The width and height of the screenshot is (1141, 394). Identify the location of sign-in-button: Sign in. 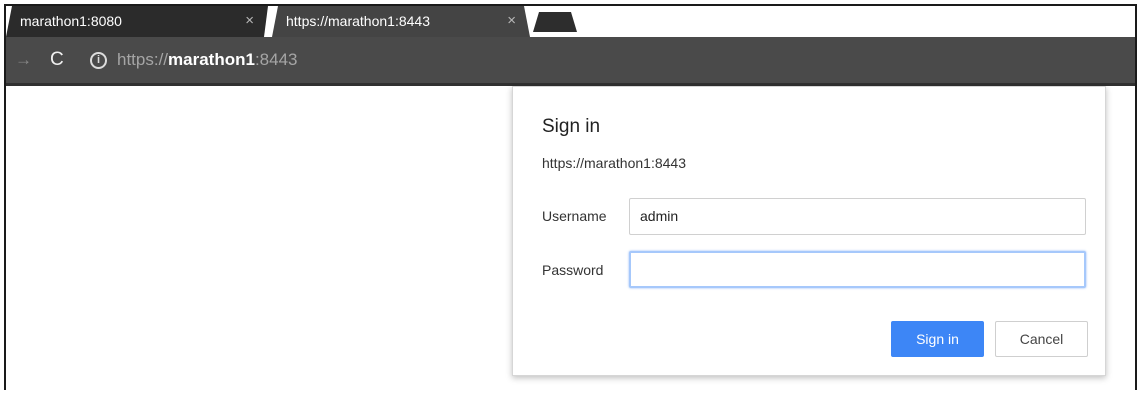
(937, 339).